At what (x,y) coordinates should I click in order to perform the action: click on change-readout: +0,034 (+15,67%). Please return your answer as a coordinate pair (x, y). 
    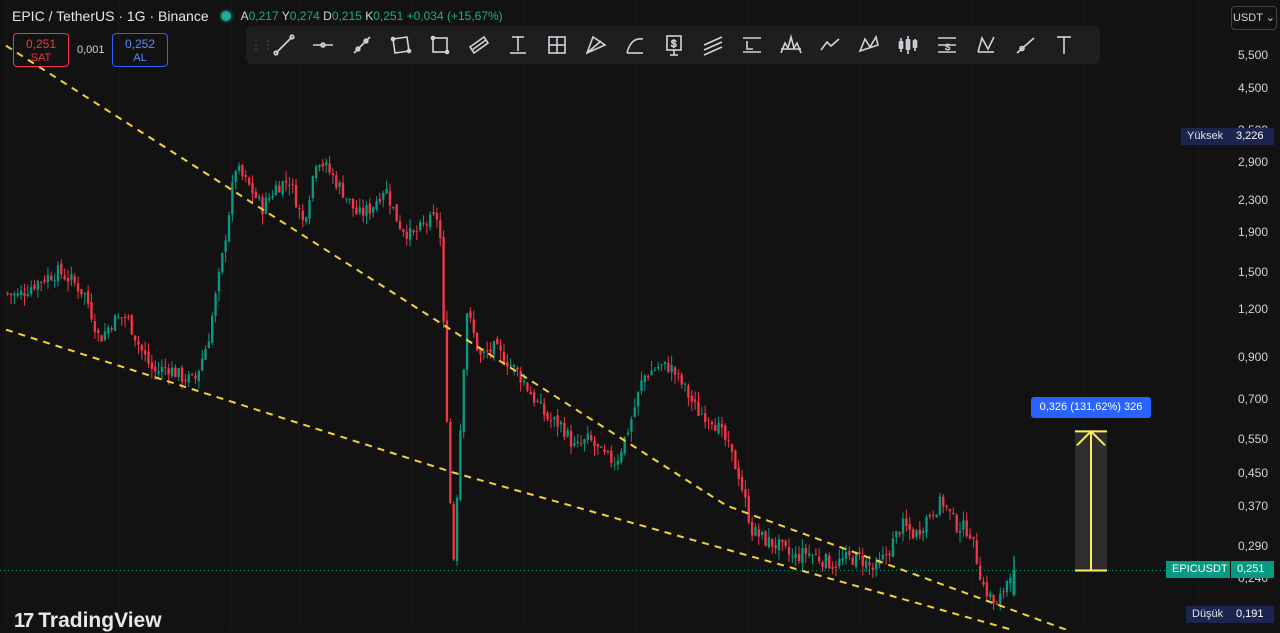
    Looking at the image, I should click on (454, 16).